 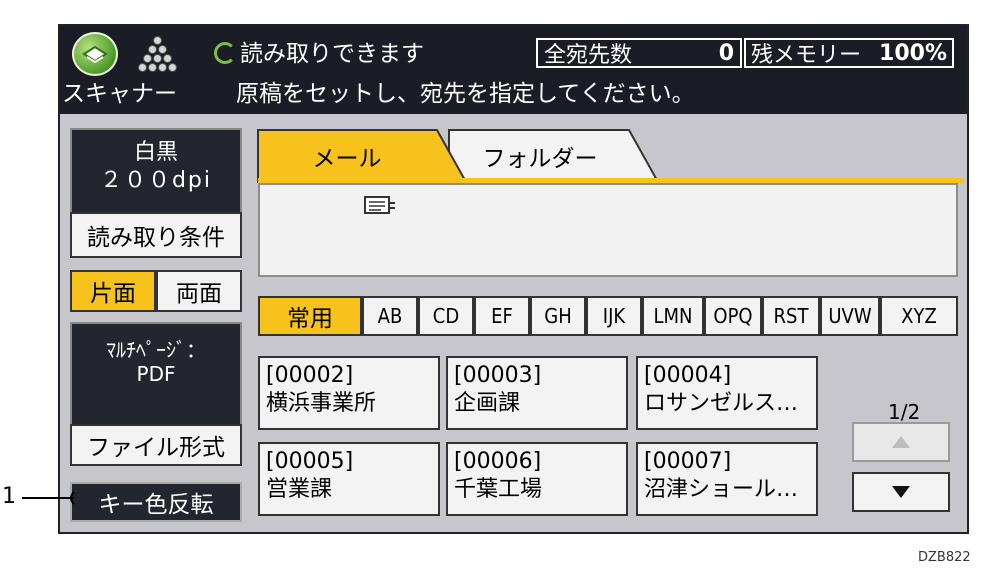 I want to click on page-up-button, so click(x=901, y=442).